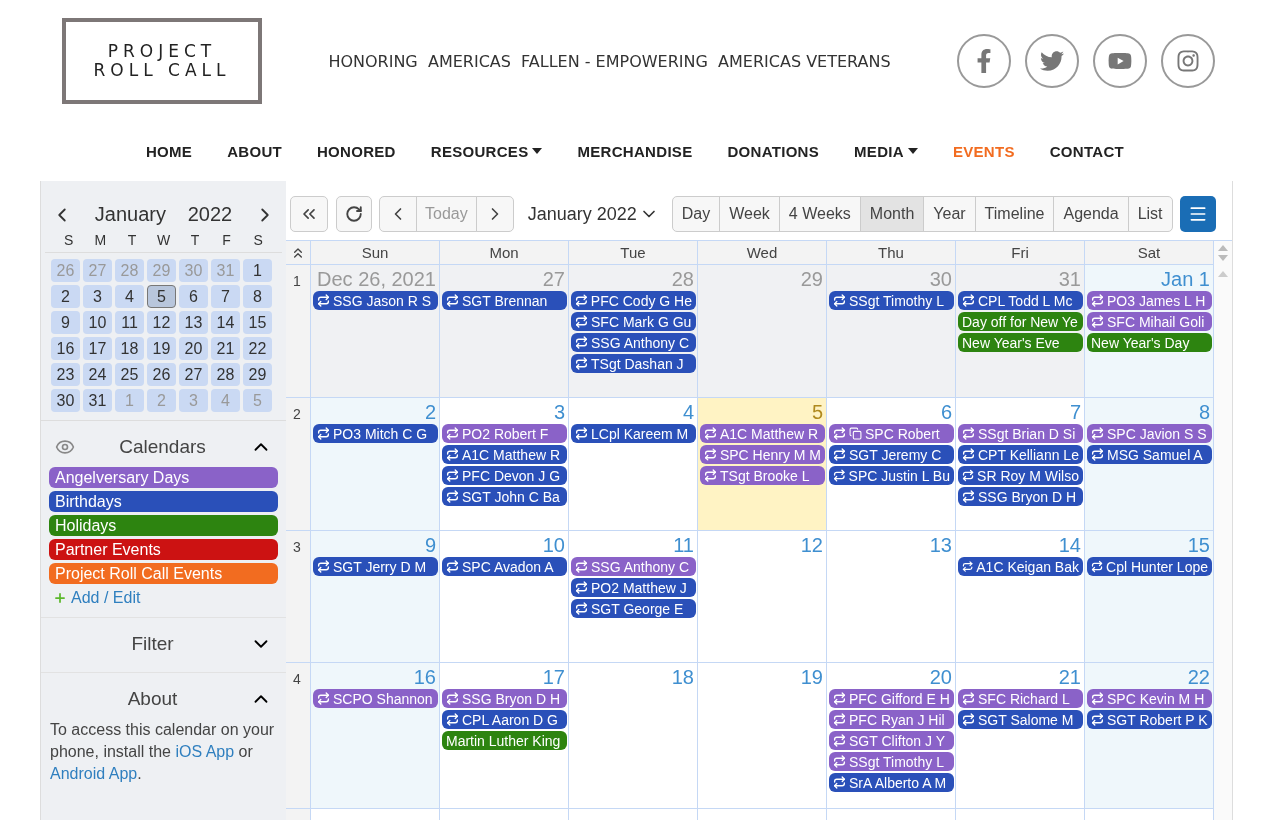 The image size is (1280, 820). Describe the element at coordinates (65, 400) in the screenshot. I see `mini-calendar-day: 30` at that location.